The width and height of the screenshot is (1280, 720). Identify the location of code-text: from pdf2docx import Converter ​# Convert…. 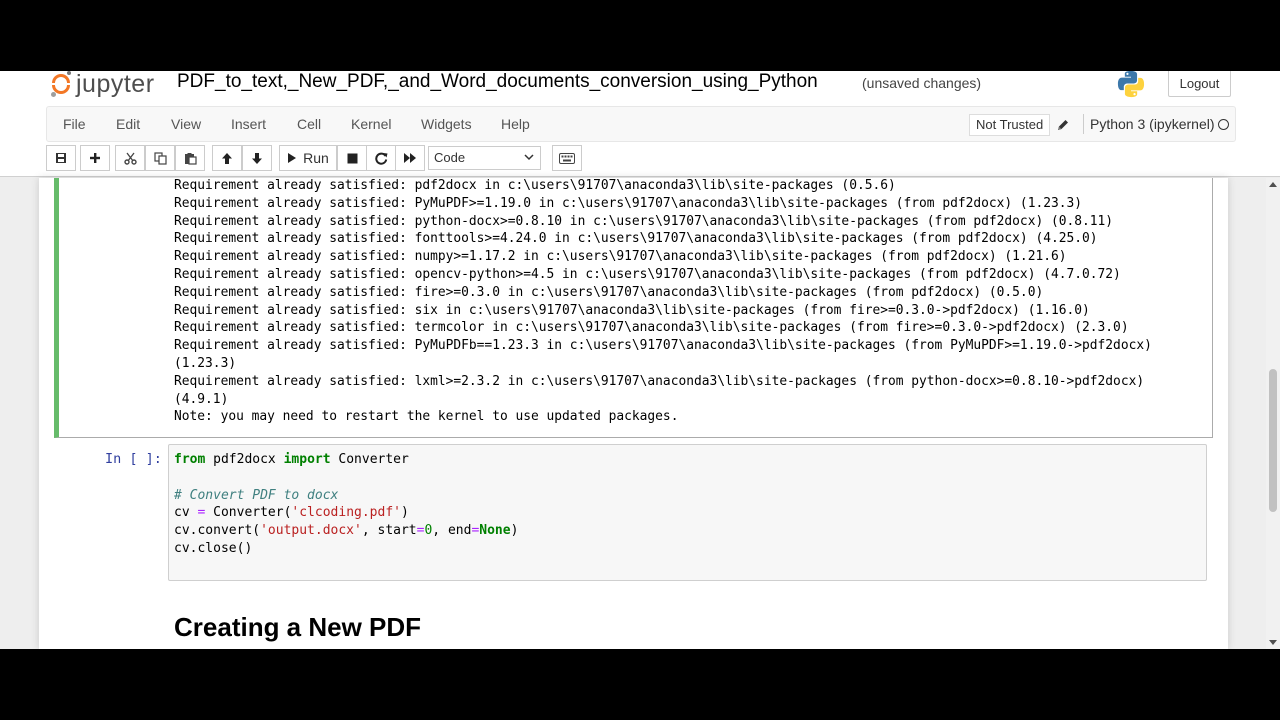
(346, 504).